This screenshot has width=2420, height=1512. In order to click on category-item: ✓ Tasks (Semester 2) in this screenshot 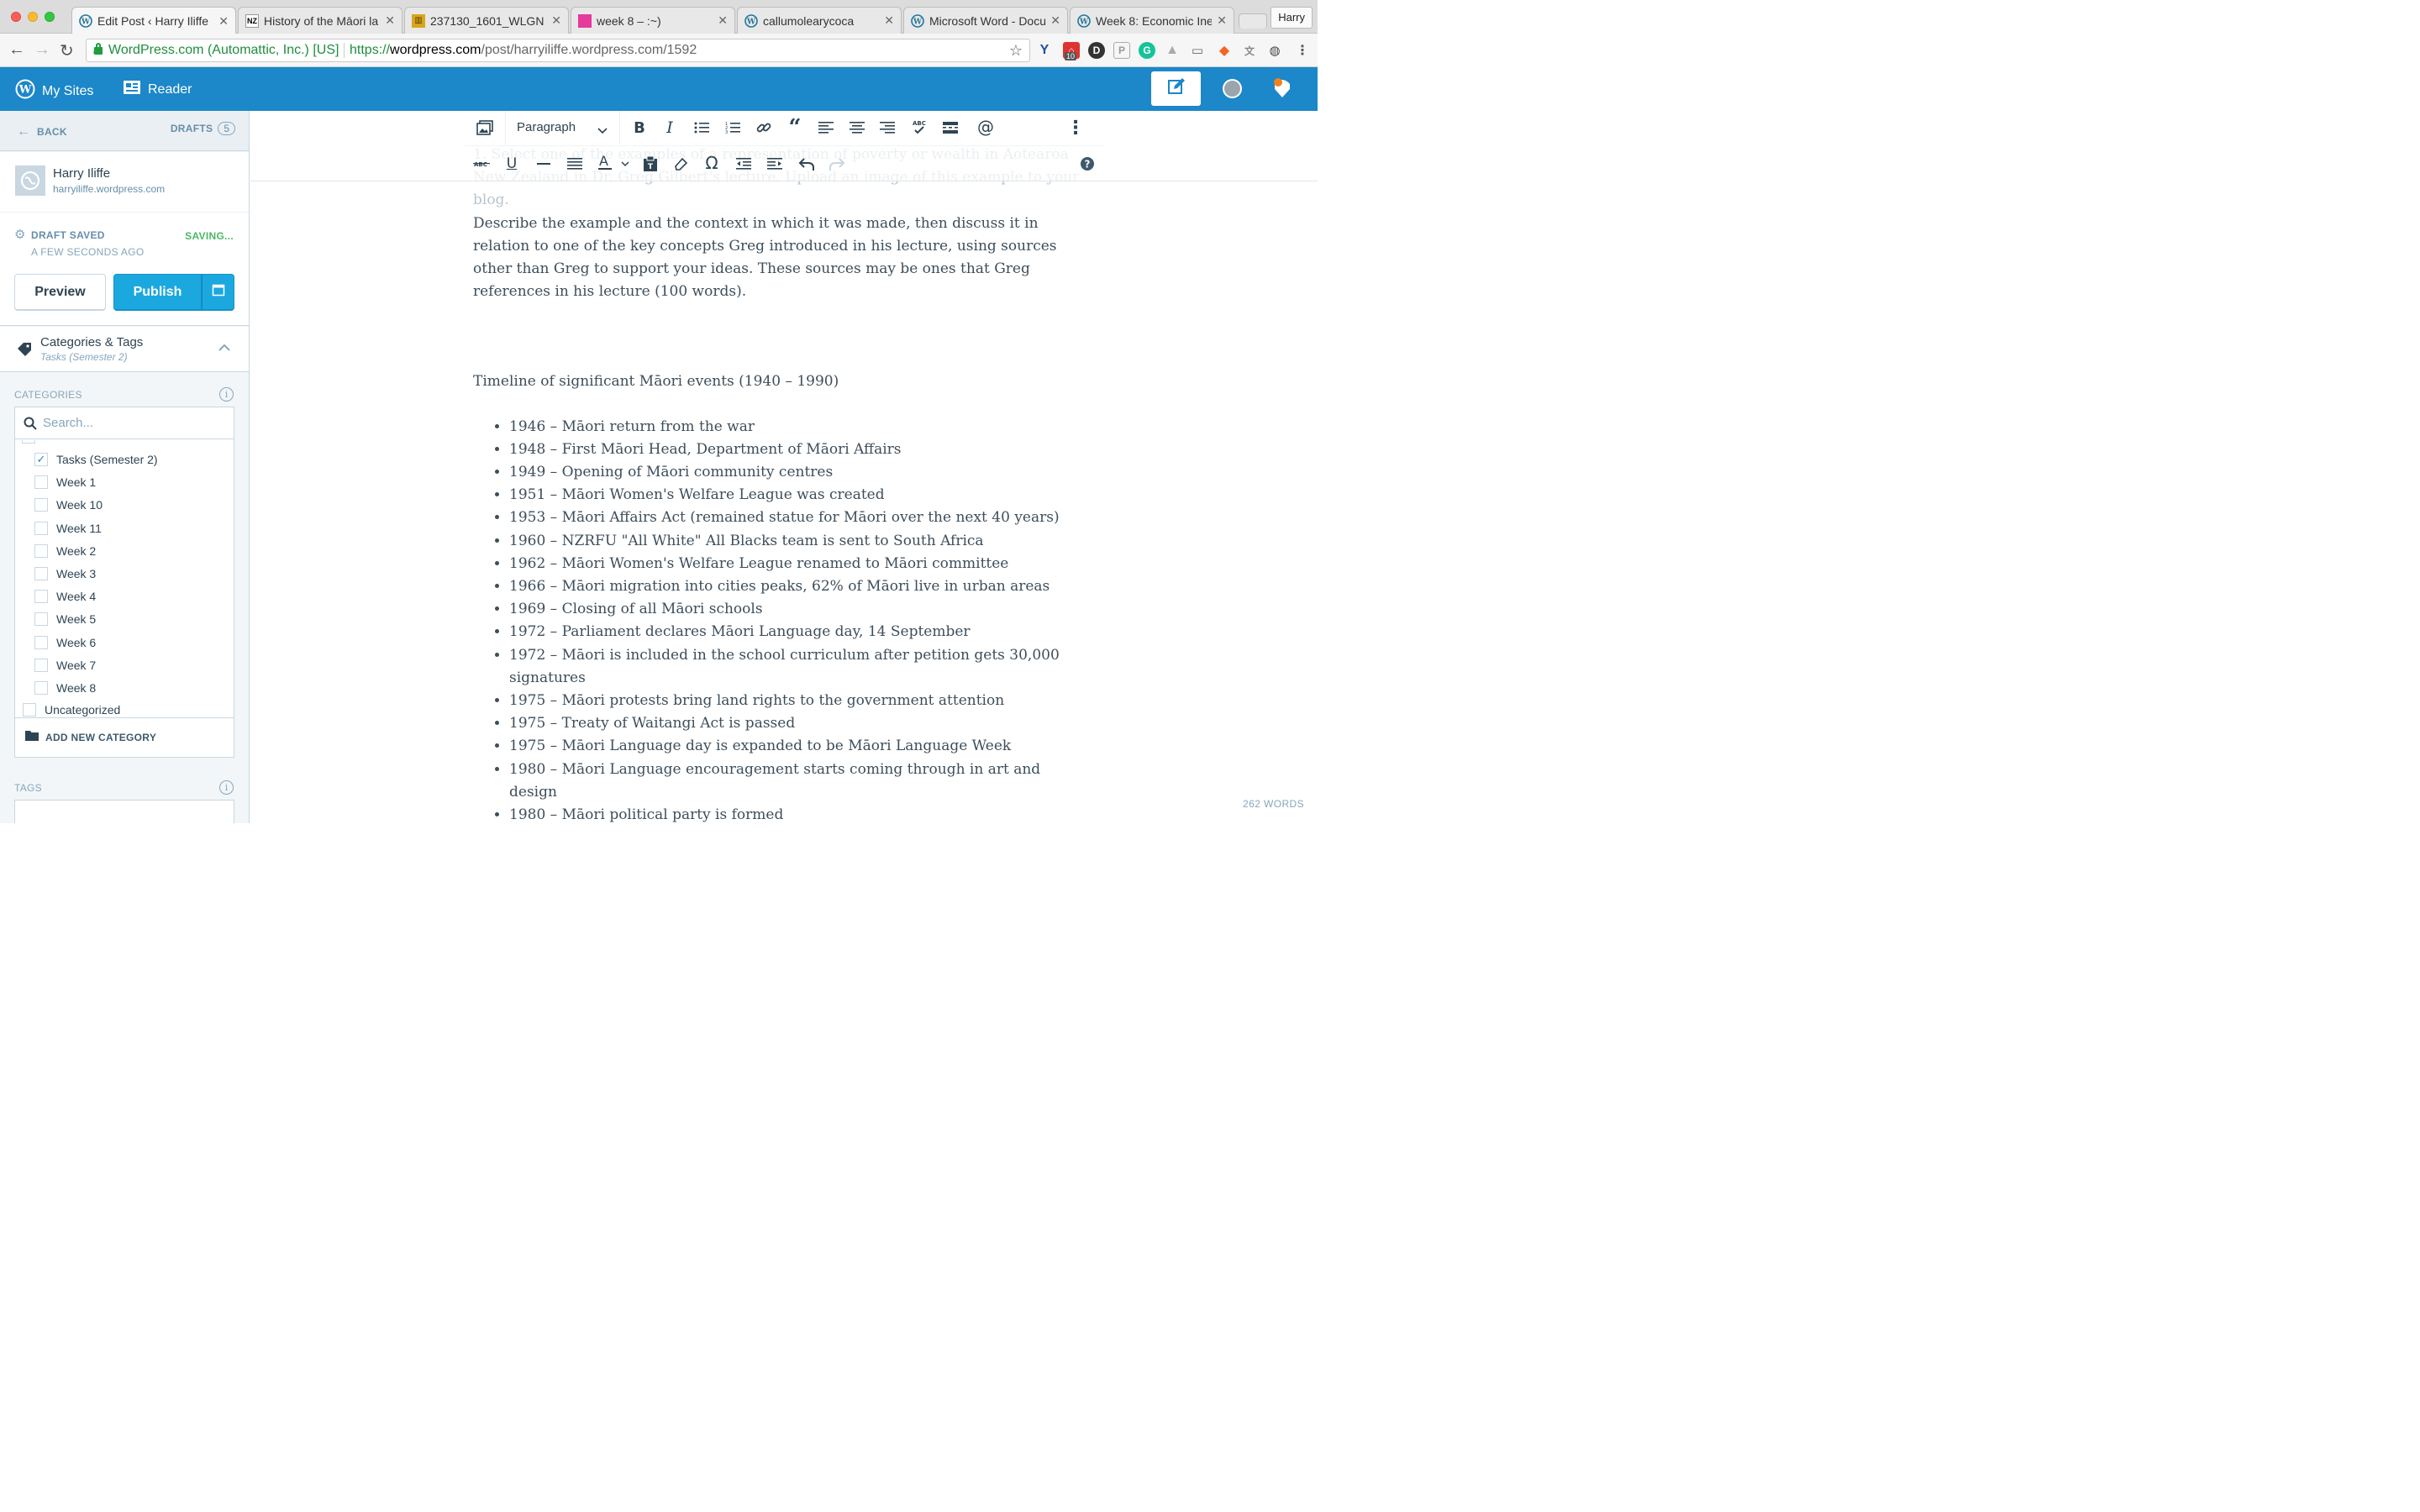, I will do `click(96, 459)`.